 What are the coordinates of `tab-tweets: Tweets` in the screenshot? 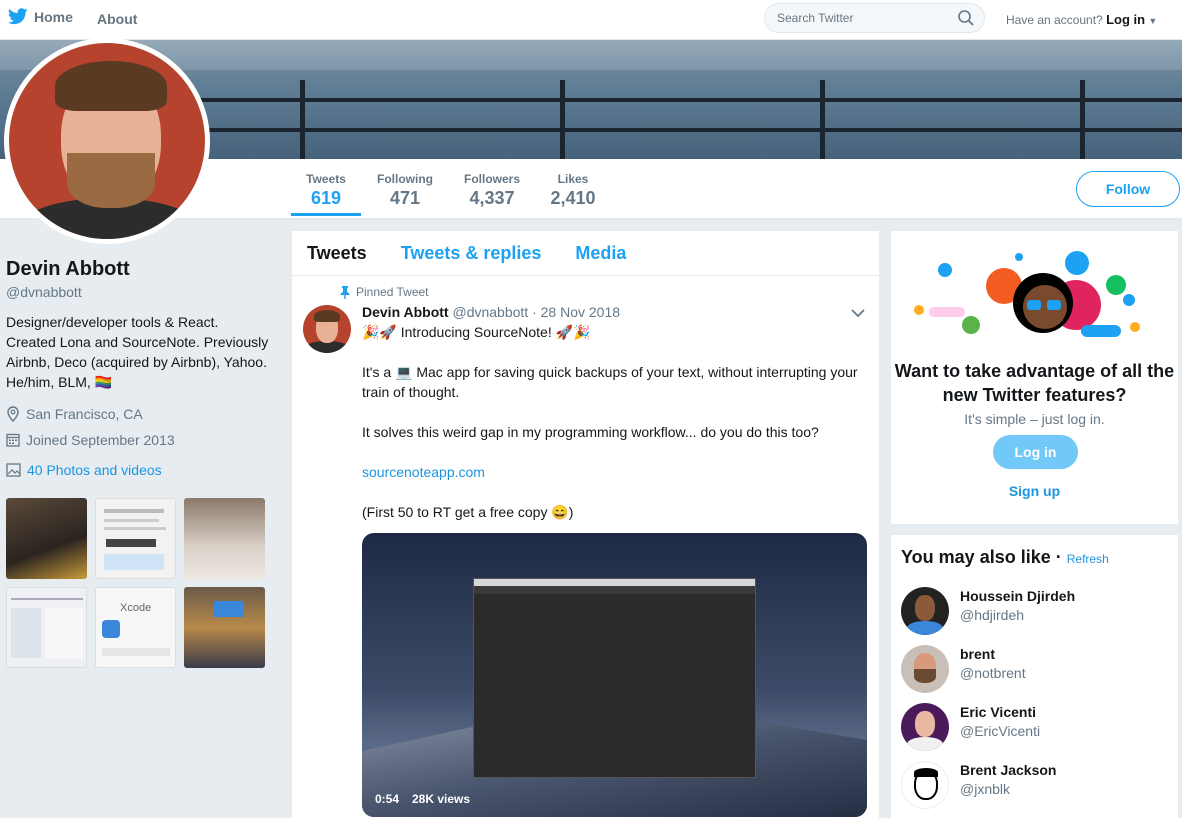 It's located at (337, 253).